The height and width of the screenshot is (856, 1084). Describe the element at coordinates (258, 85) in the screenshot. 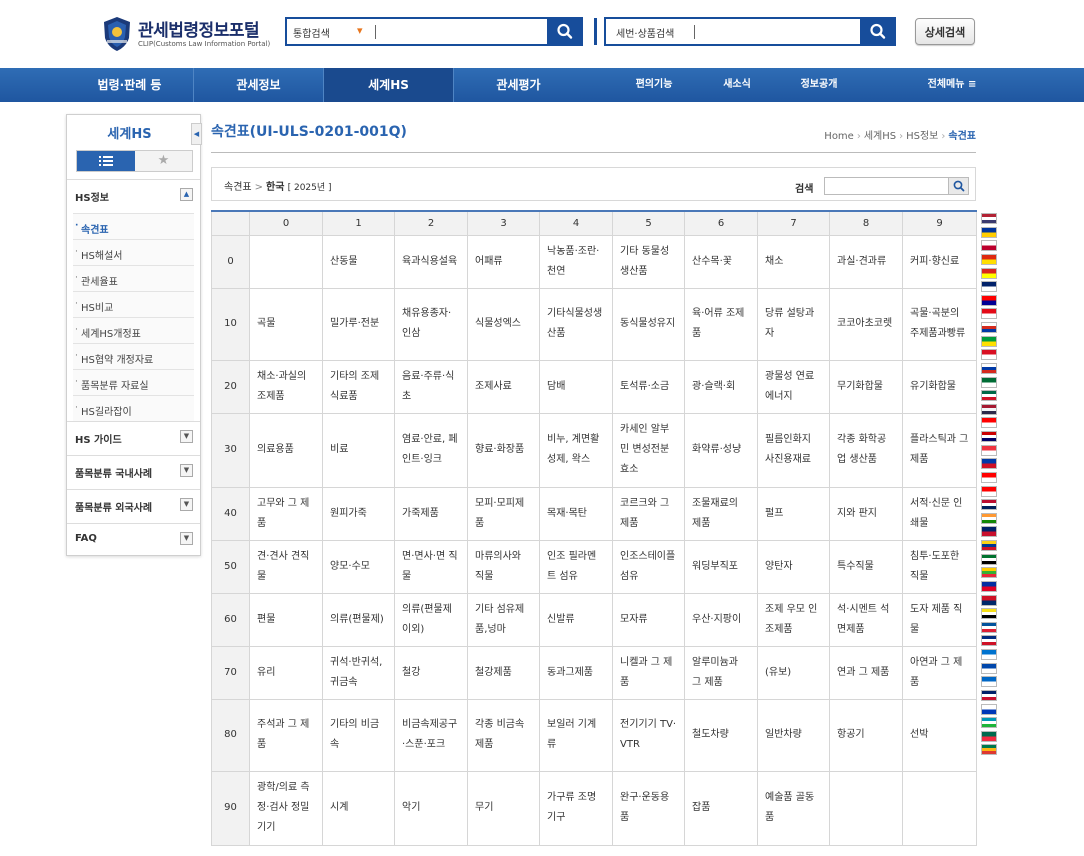

I see `nav-item-customs-info: 관세정보` at that location.